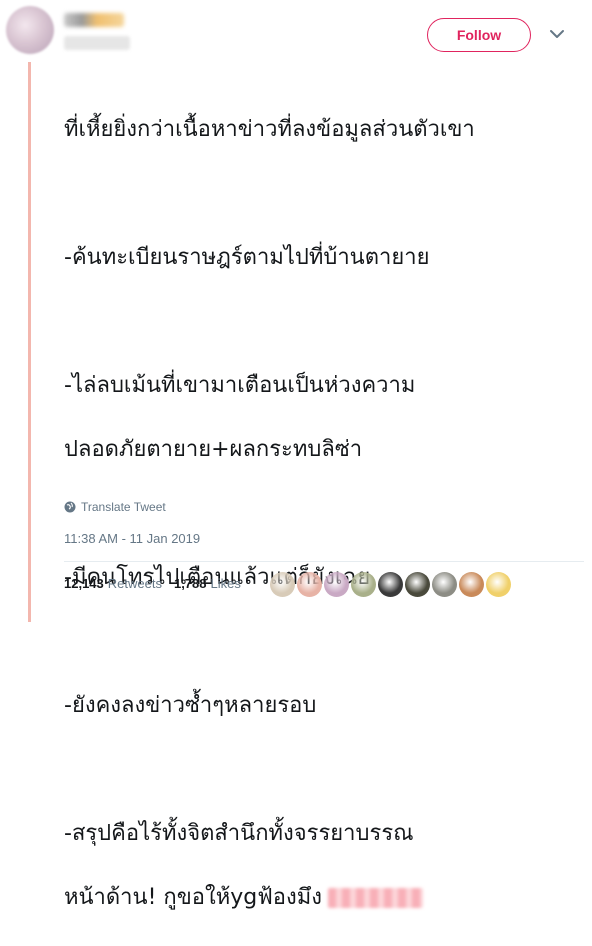 Image resolution: width=592 pixels, height=946 pixels. I want to click on translate-tweet-link: Translate Tweet, so click(115, 507).